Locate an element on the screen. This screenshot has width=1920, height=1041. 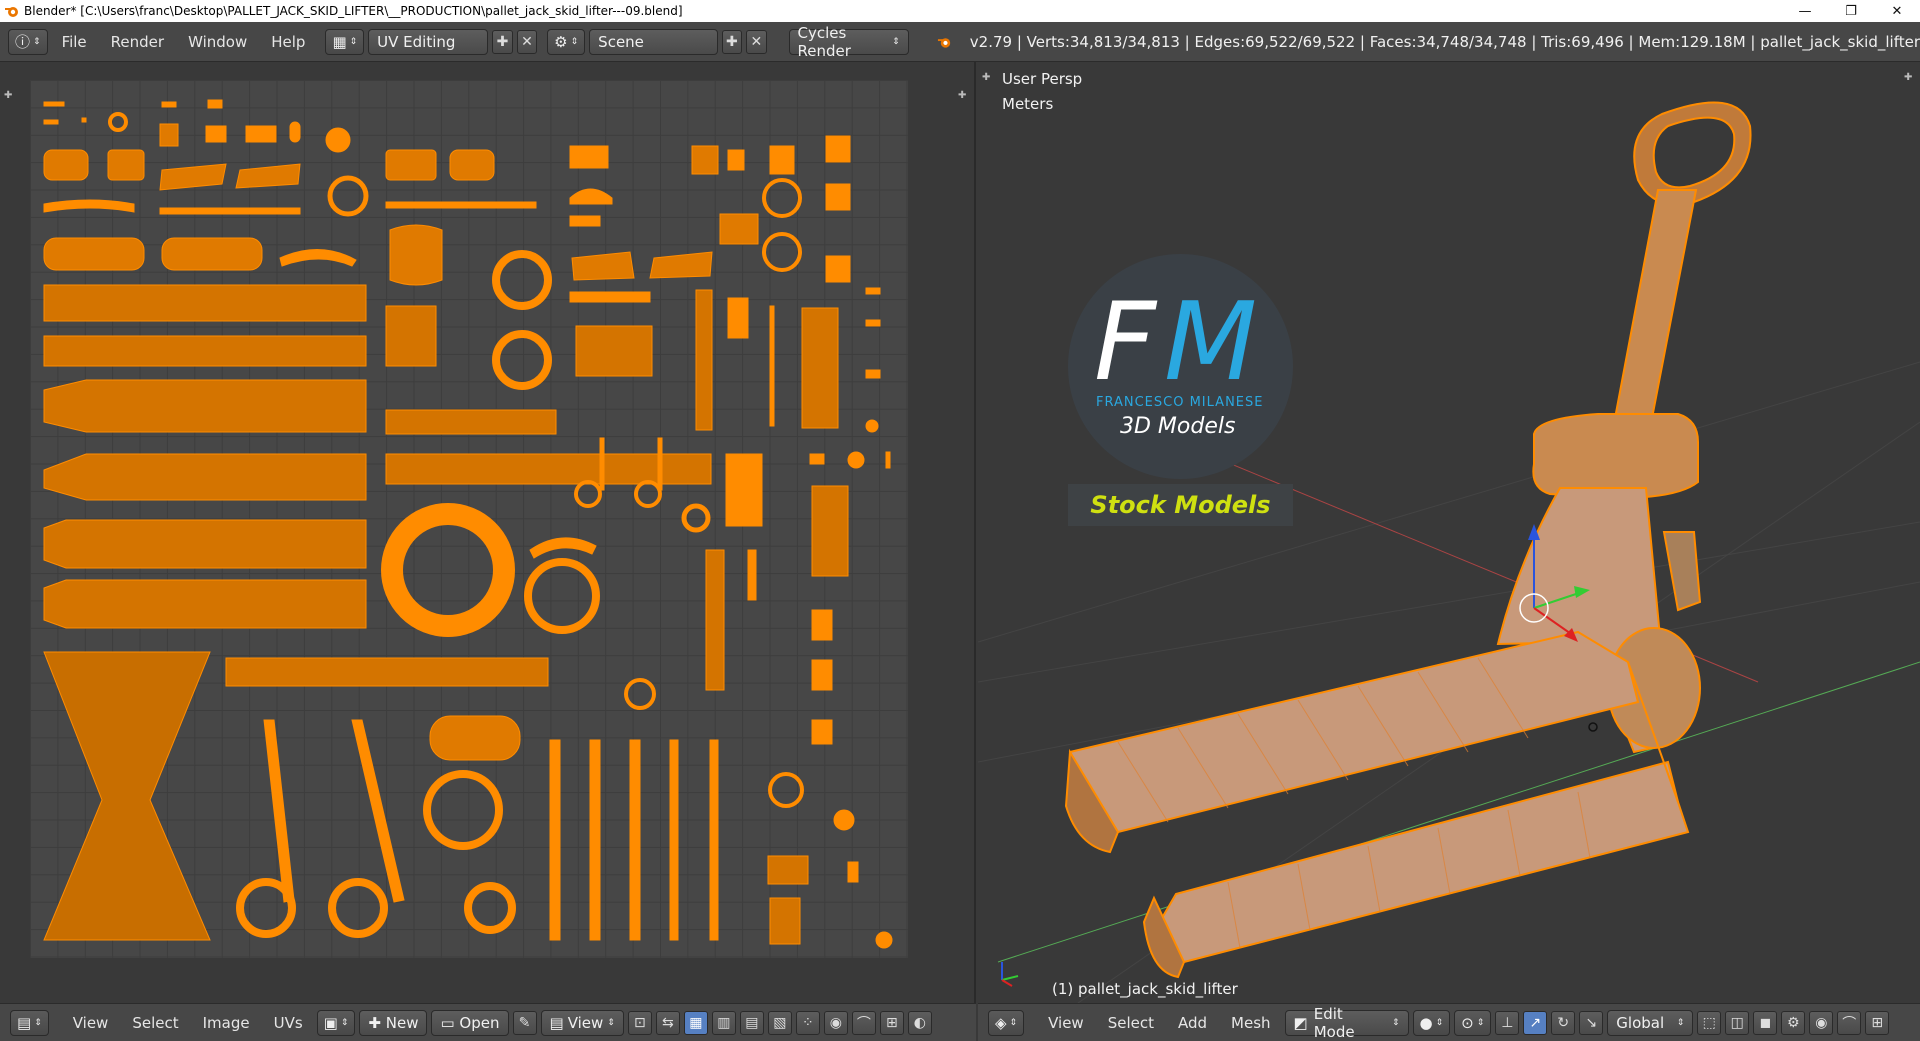
v3d-menu-mesh: Mesh is located at coordinates (1251, 1023).